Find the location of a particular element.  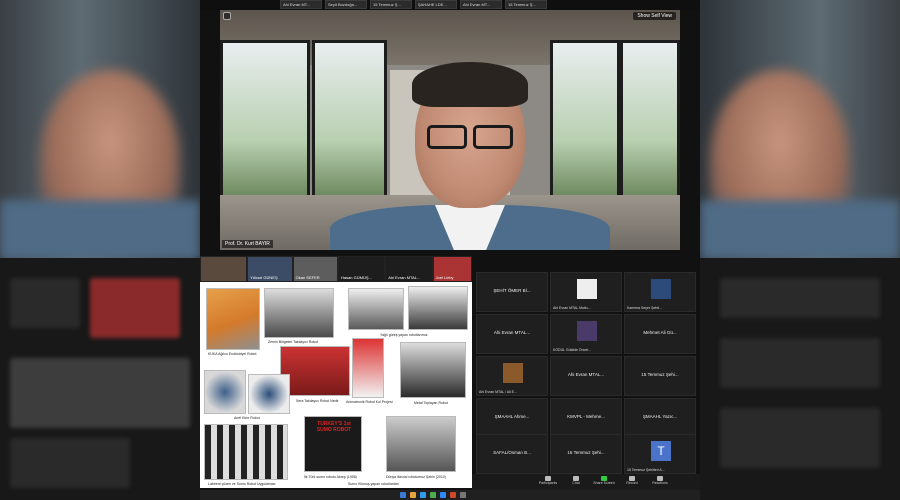

reactions-button: Reactions is located at coordinates (660, 482).